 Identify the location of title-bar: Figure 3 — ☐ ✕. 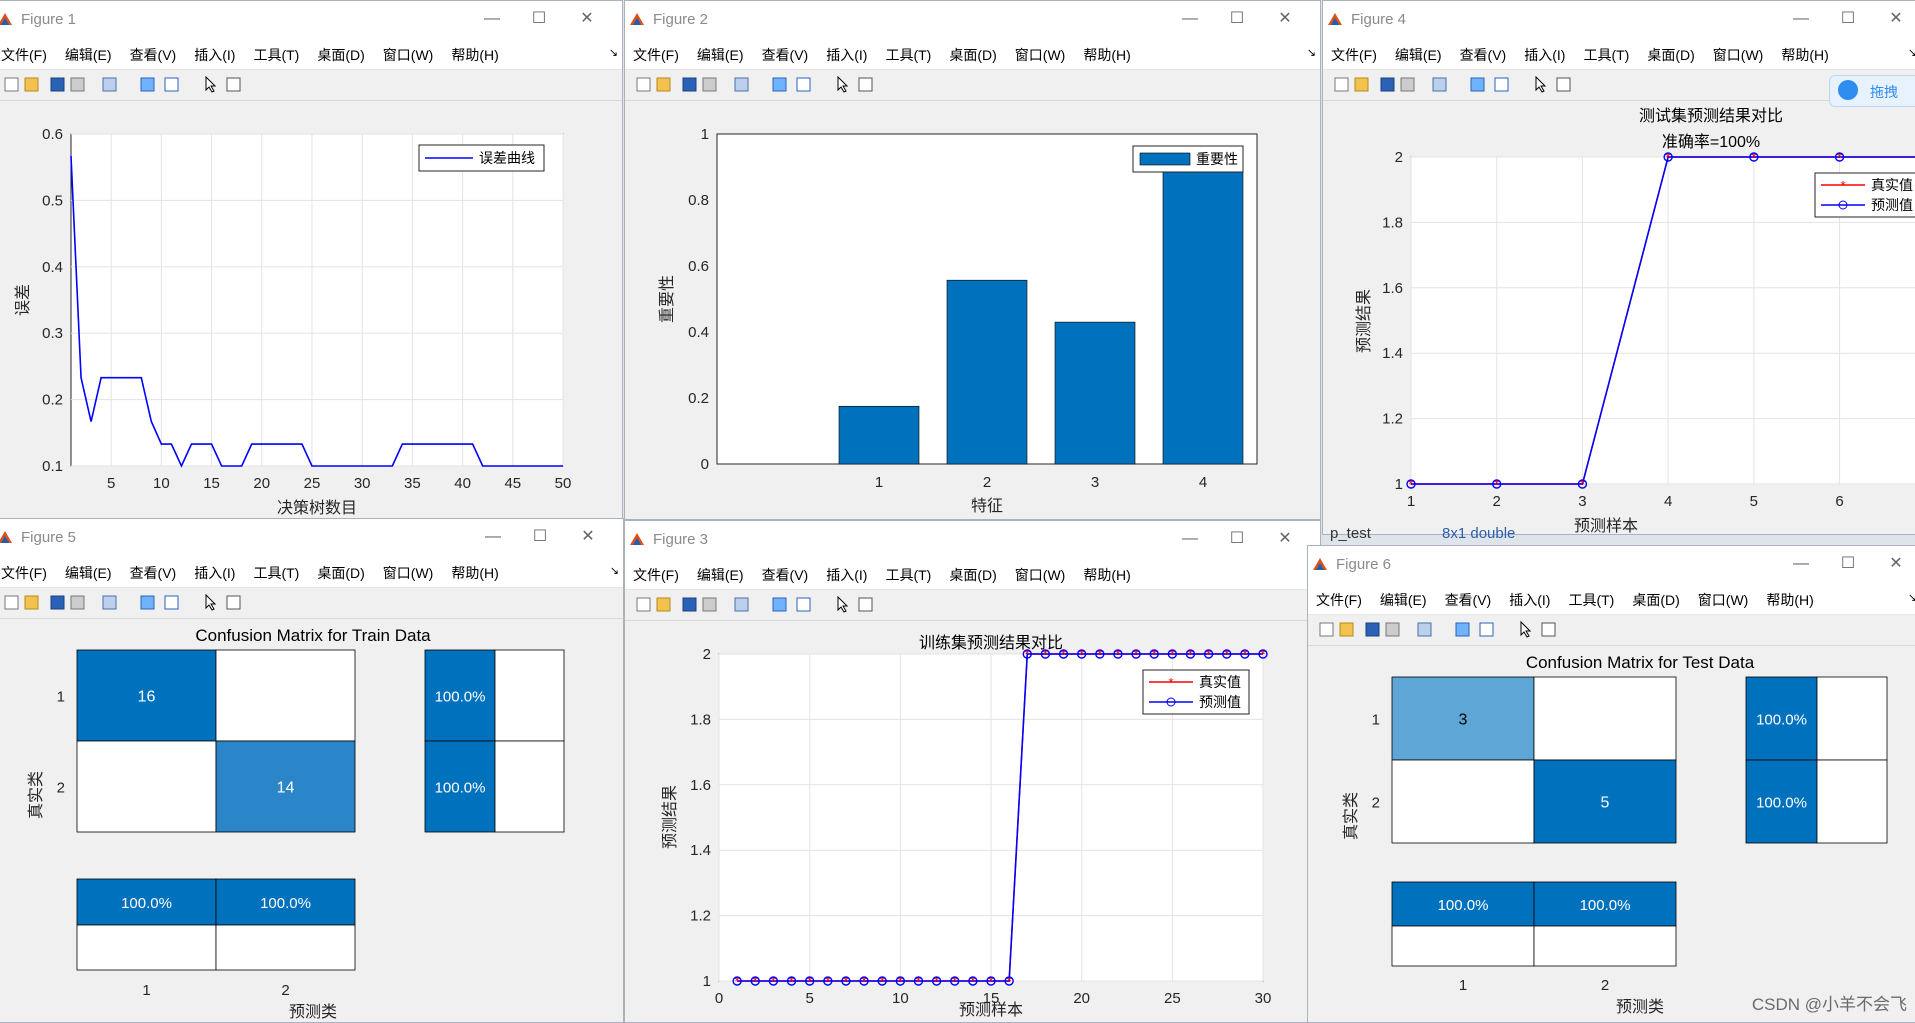
(972, 540).